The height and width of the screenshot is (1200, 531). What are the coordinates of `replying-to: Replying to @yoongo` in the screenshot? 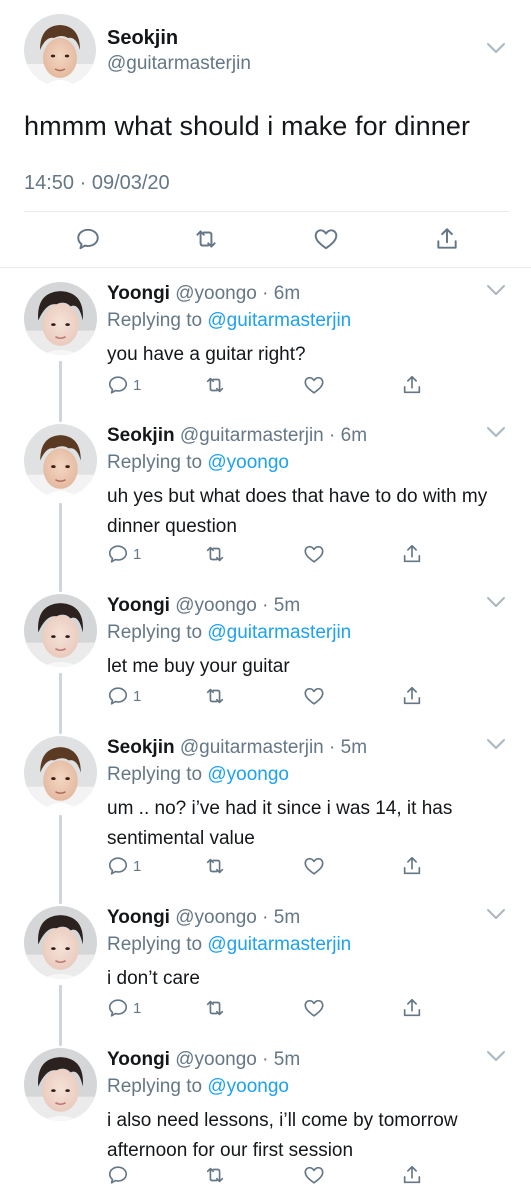 It's located at (198, 1087).